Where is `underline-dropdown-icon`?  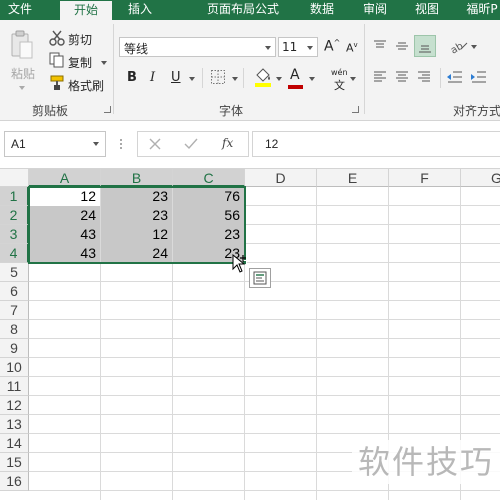
underline-dropdown-icon is located at coordinates (192, 79).